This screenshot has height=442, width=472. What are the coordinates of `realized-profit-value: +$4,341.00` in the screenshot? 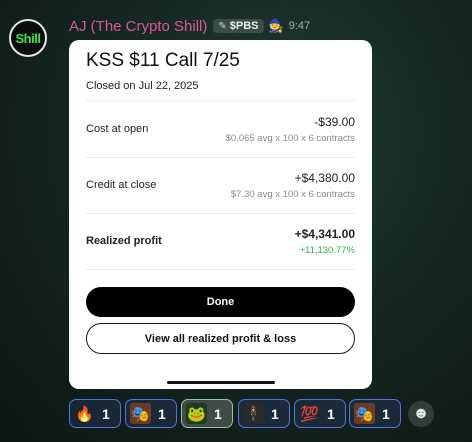 It's located at (324, 234).